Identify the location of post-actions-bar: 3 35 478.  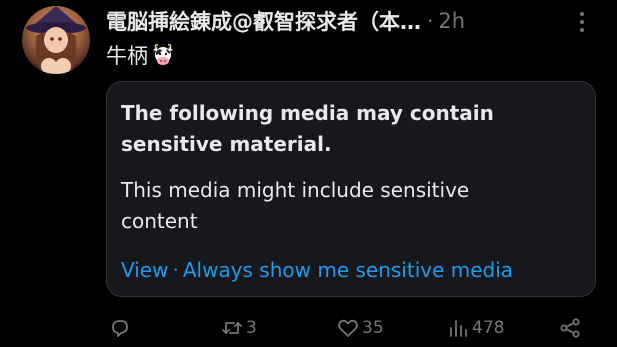
(348, 328).